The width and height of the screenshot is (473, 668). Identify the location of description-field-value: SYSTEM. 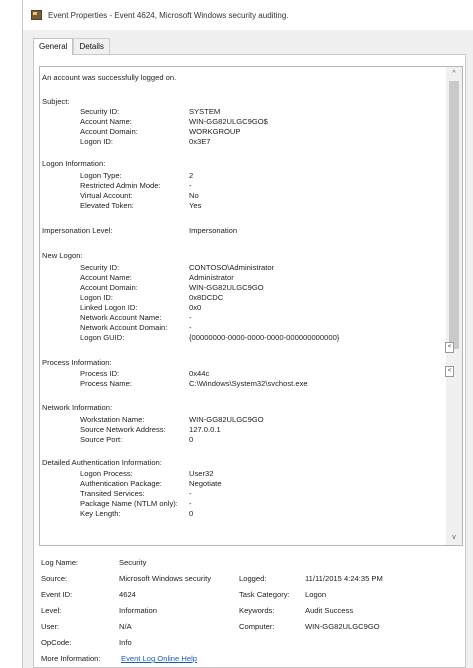
(205, 111).